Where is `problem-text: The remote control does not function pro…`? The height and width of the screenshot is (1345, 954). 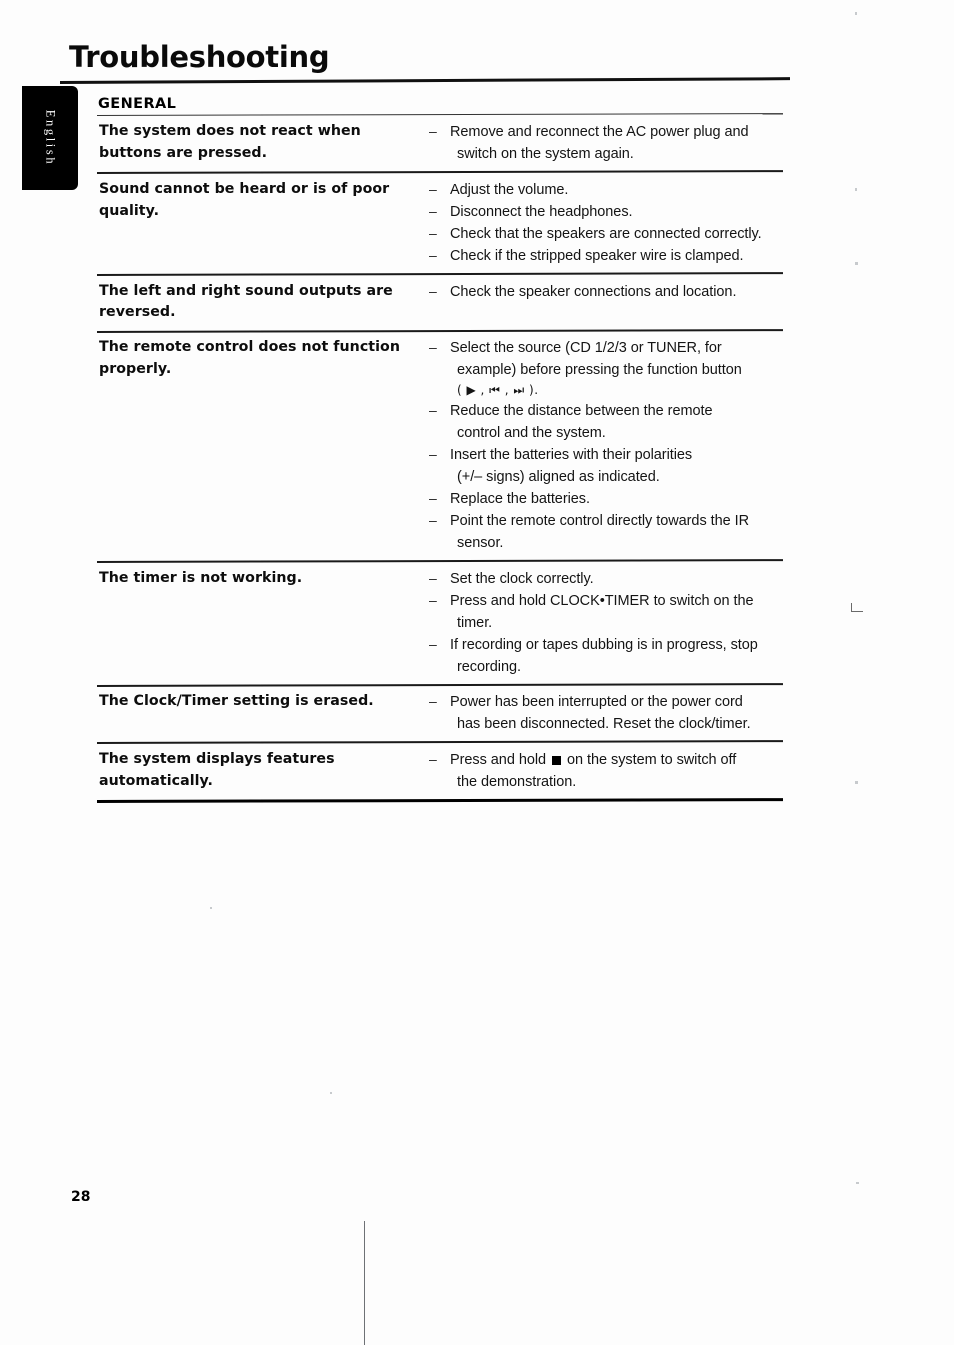
problem-text: The remote control does not function pro… is located at coordinates (249, 358).